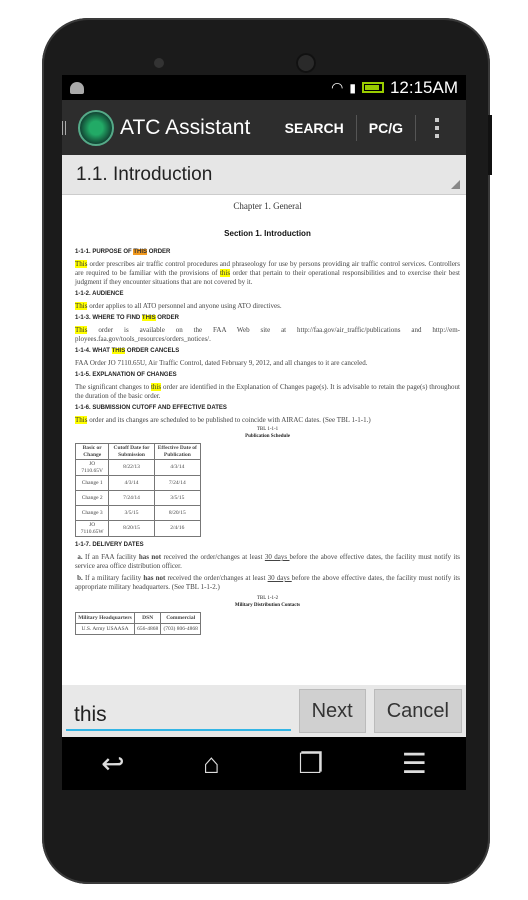 The width and height of the screenshot is (528, 900). What do you see at coordinates (138, 483) in the screenshot?
I see `table-row: Change 1 4/3/14 7/24/14` at bounding box center [138, 483].